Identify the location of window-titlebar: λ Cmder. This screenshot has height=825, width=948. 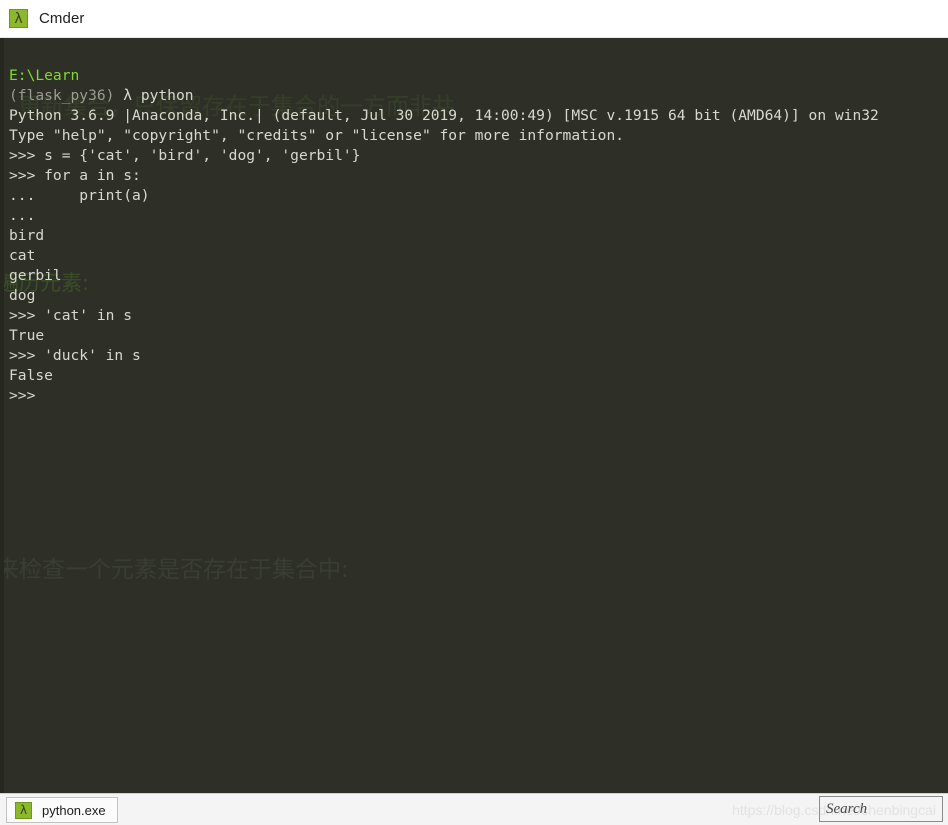
(474, 19).